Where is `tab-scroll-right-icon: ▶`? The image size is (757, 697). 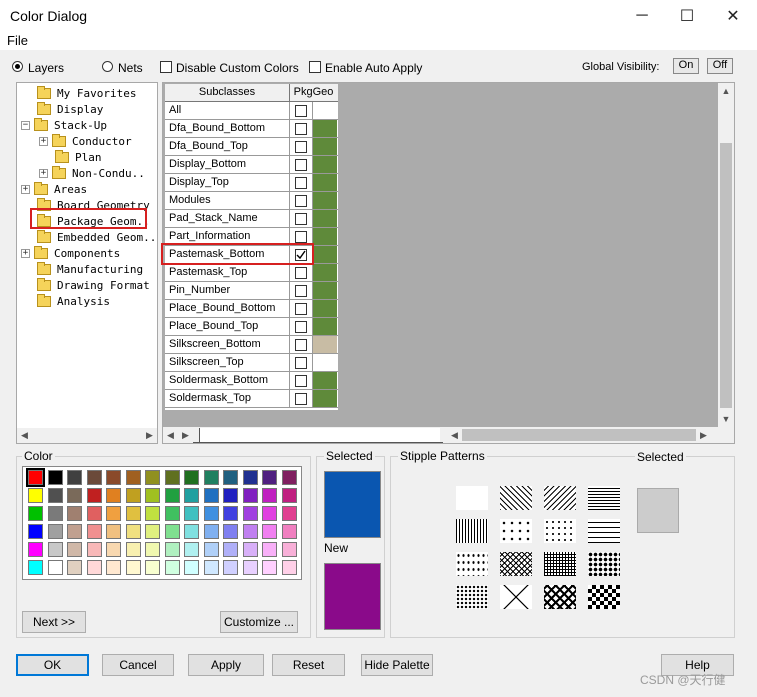
tab-scroll-right-icon: ▶ is located at coordinates (185, 435).